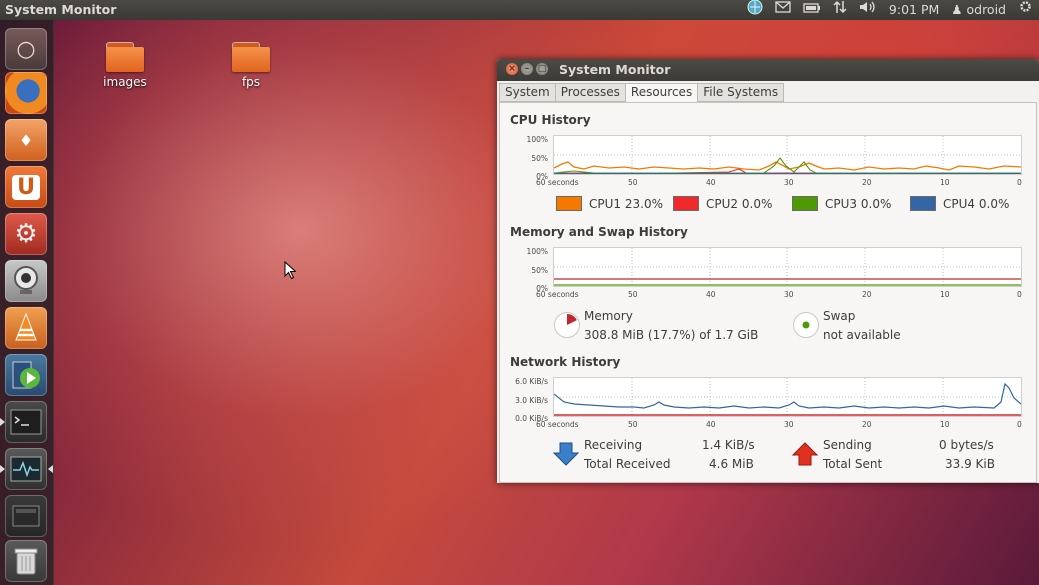 This screenshot has width=1039, height=585. I want to click on launcher: ○ ♦ U ⚙, so click(27, 302).